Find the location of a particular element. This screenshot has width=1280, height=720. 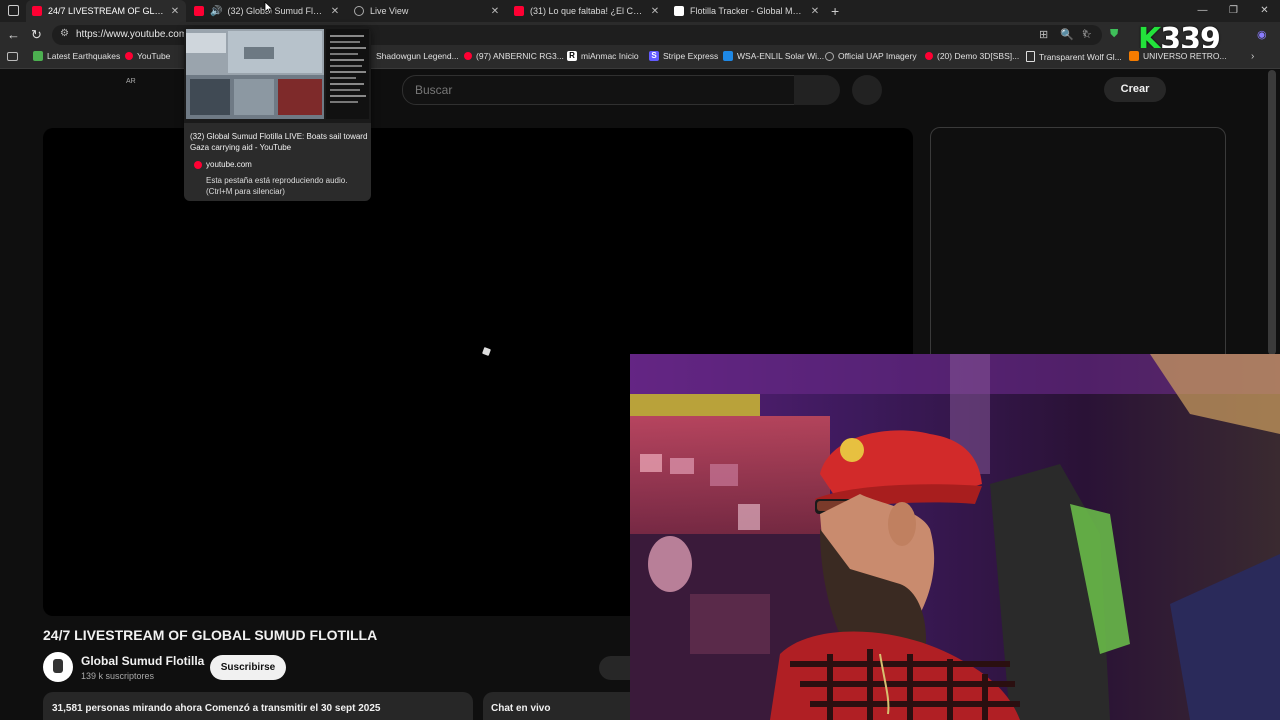

search-button is located at coordinates (817, 90).